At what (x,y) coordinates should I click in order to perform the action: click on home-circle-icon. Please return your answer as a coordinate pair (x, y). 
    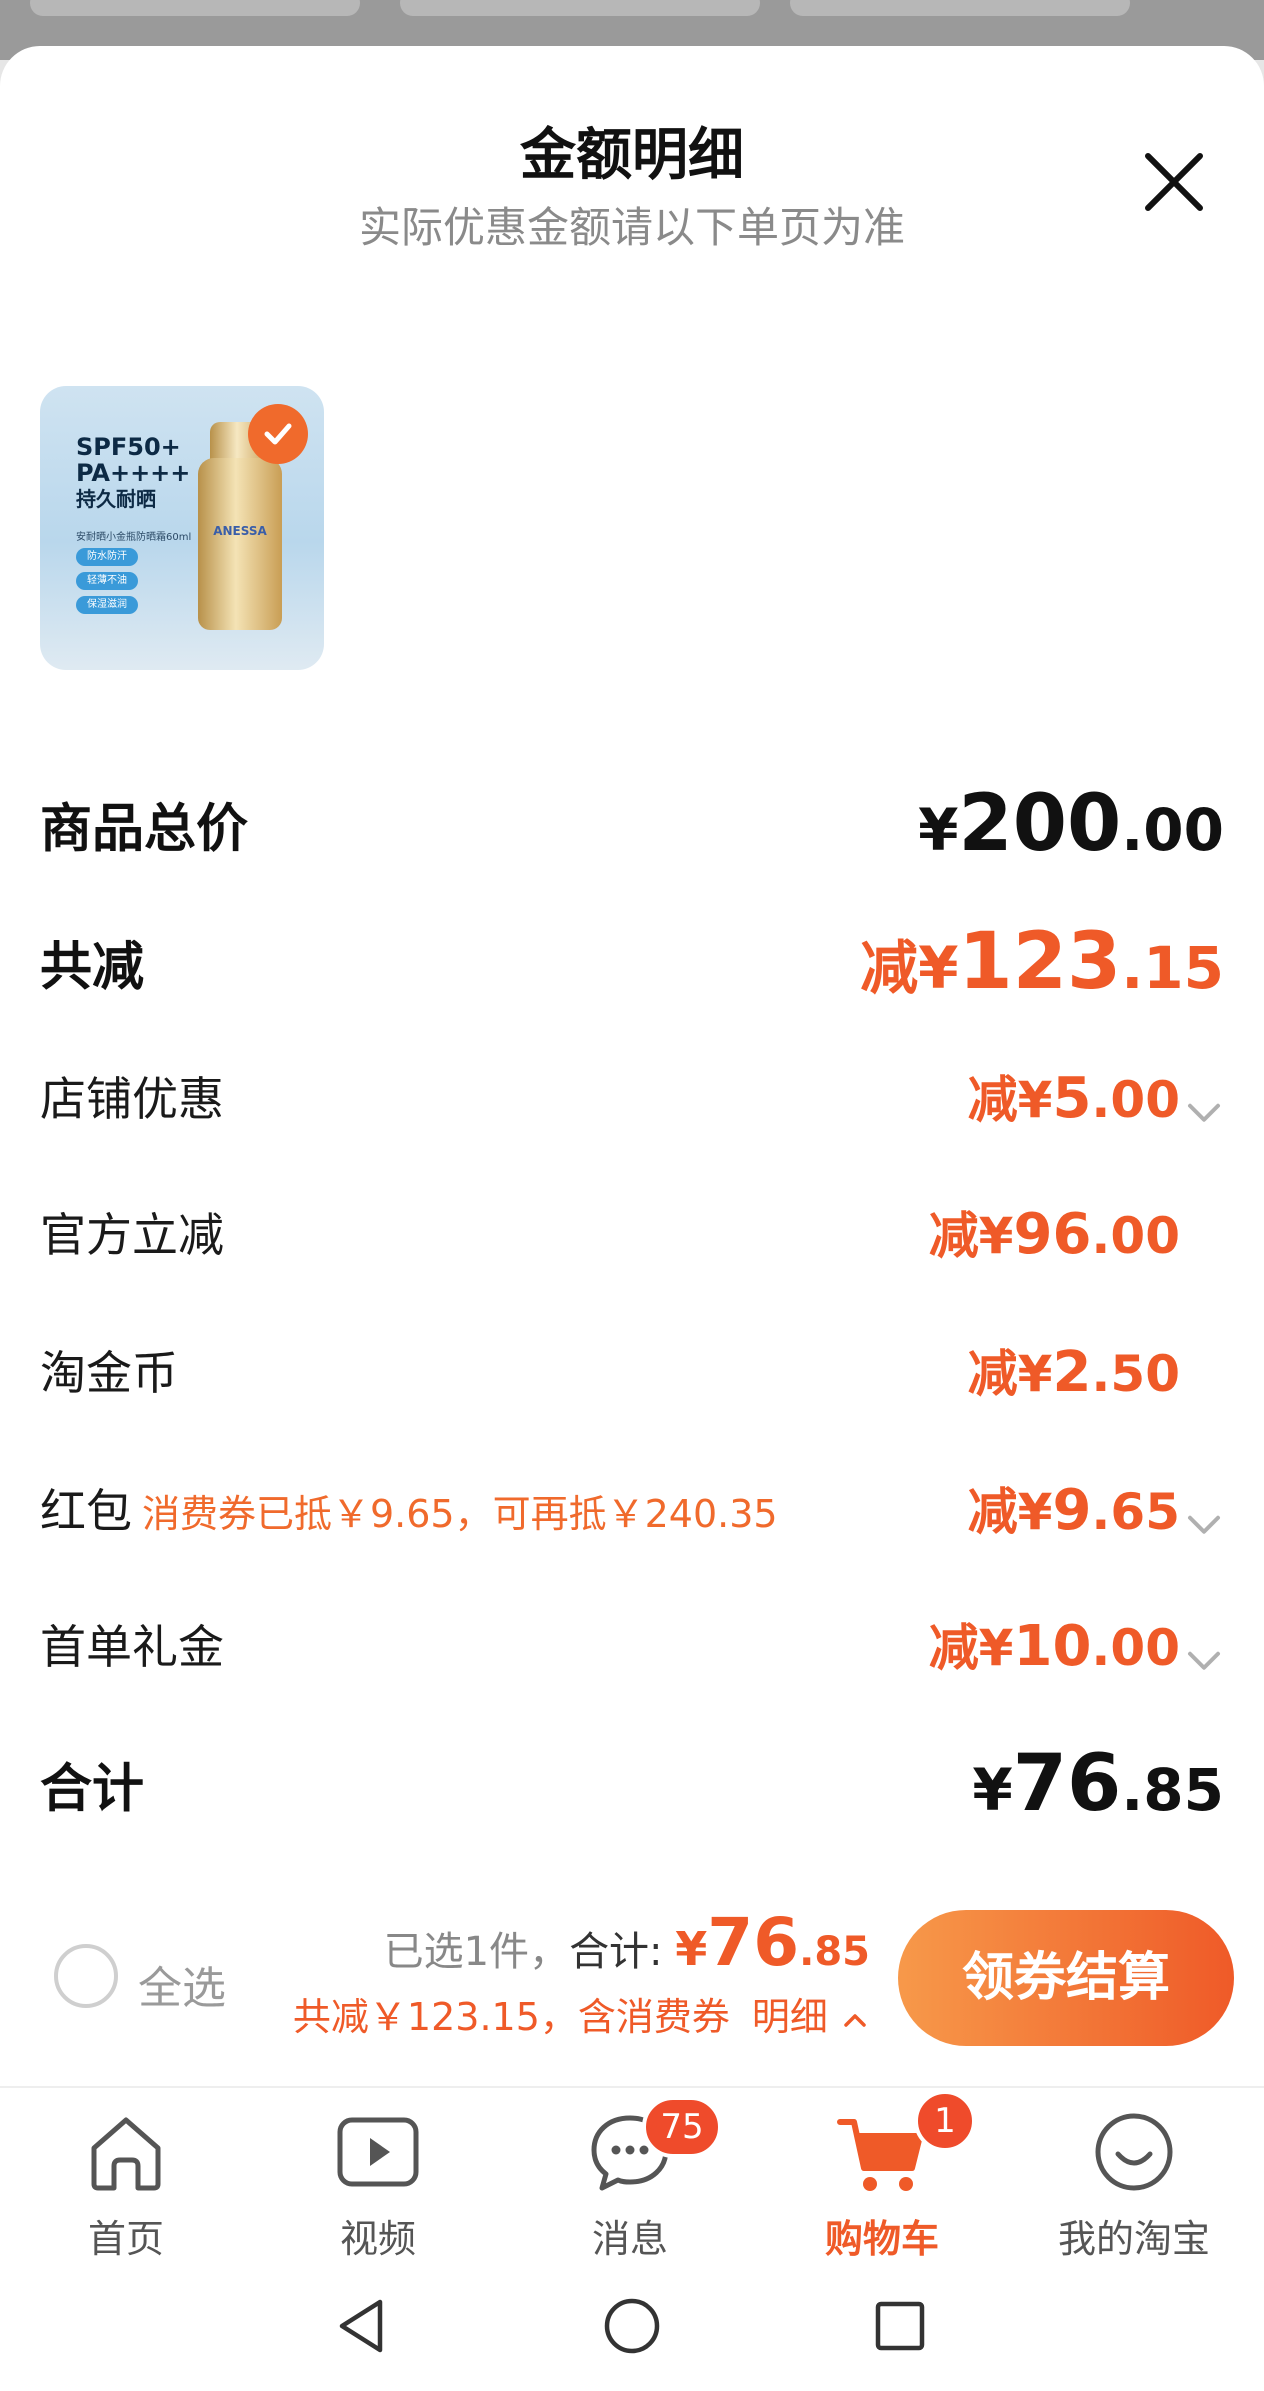
    Looking at the image, I should click on (632, 2326).